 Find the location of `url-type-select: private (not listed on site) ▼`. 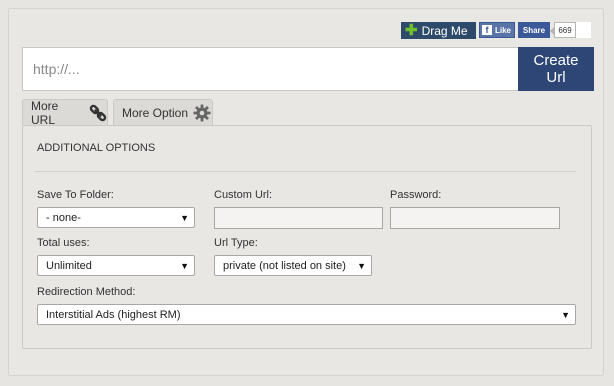

url-type-select: private (not listed on site) ▼ is located at coordinates (293, 265).